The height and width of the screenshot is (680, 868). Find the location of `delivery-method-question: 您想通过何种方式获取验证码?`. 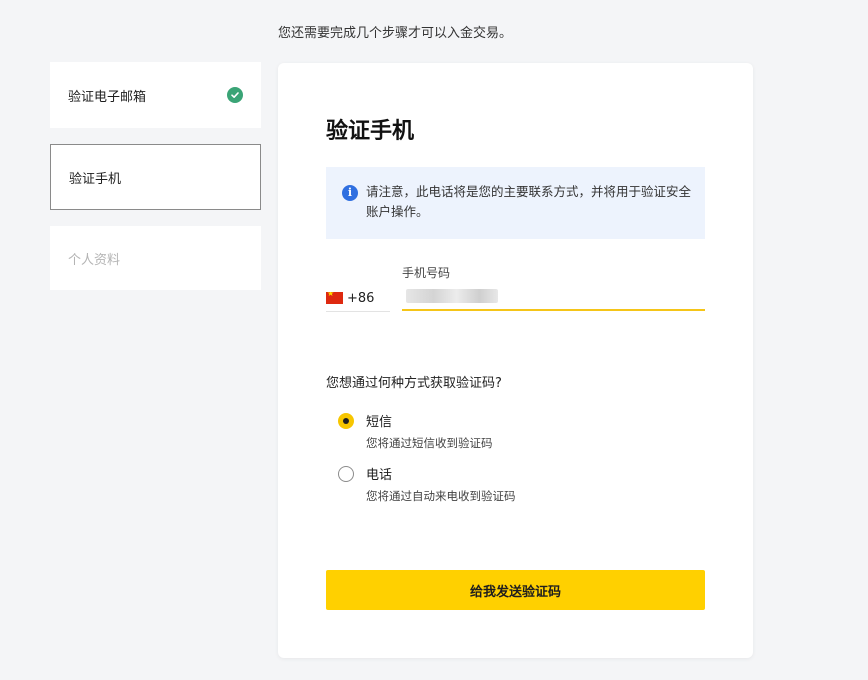

delivery-method-question: 您想通过何种方式获取验证码? is located at coordinates (414, 383).